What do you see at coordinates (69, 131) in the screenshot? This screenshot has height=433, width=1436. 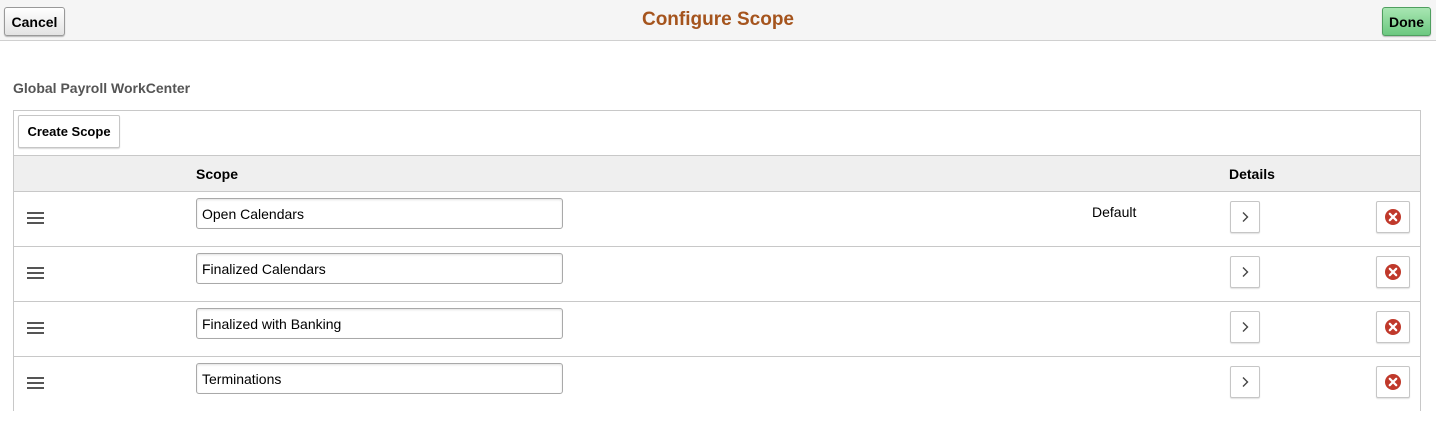 I see `create-scope-button: Create Scope` at bounding box center [69, 131].